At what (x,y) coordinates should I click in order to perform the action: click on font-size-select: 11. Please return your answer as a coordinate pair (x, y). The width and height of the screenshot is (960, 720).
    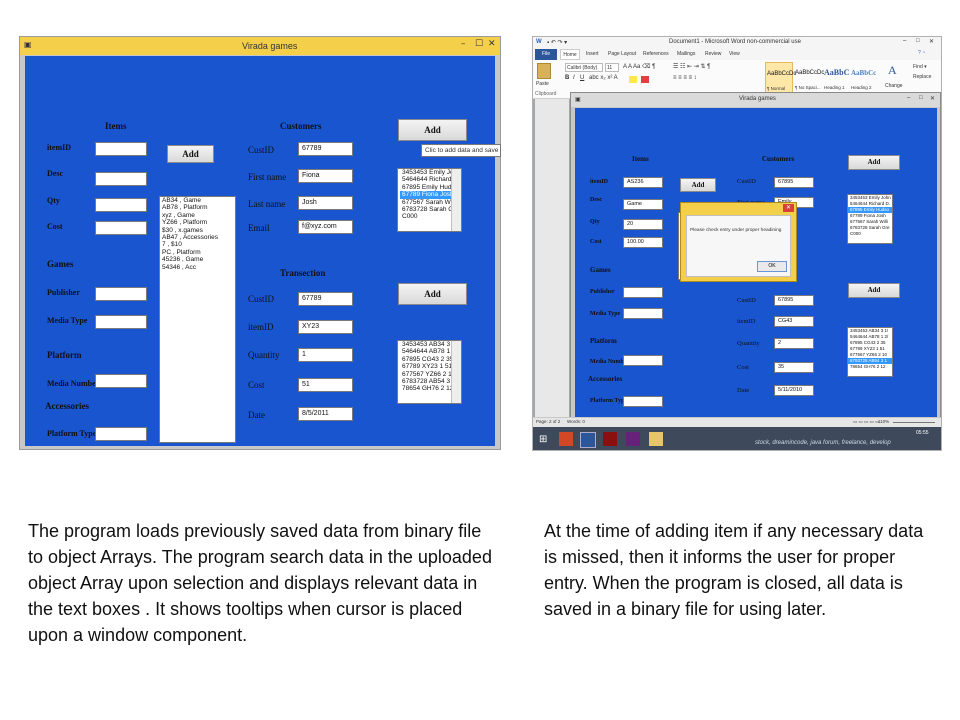
    Looking at the image, I should click on (612, 67).